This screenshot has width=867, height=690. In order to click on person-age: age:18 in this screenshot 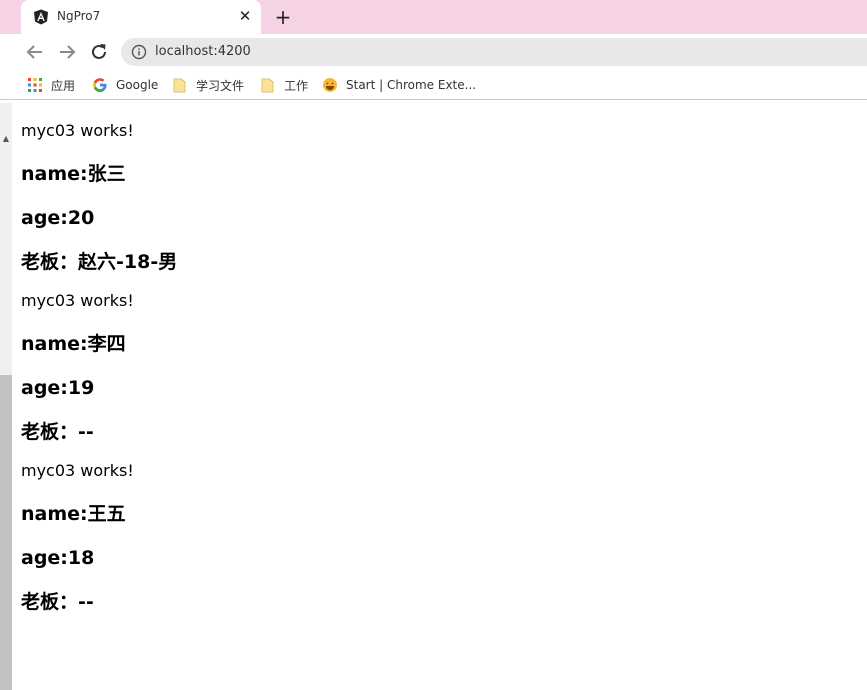, I will do `click(58, 558)`.